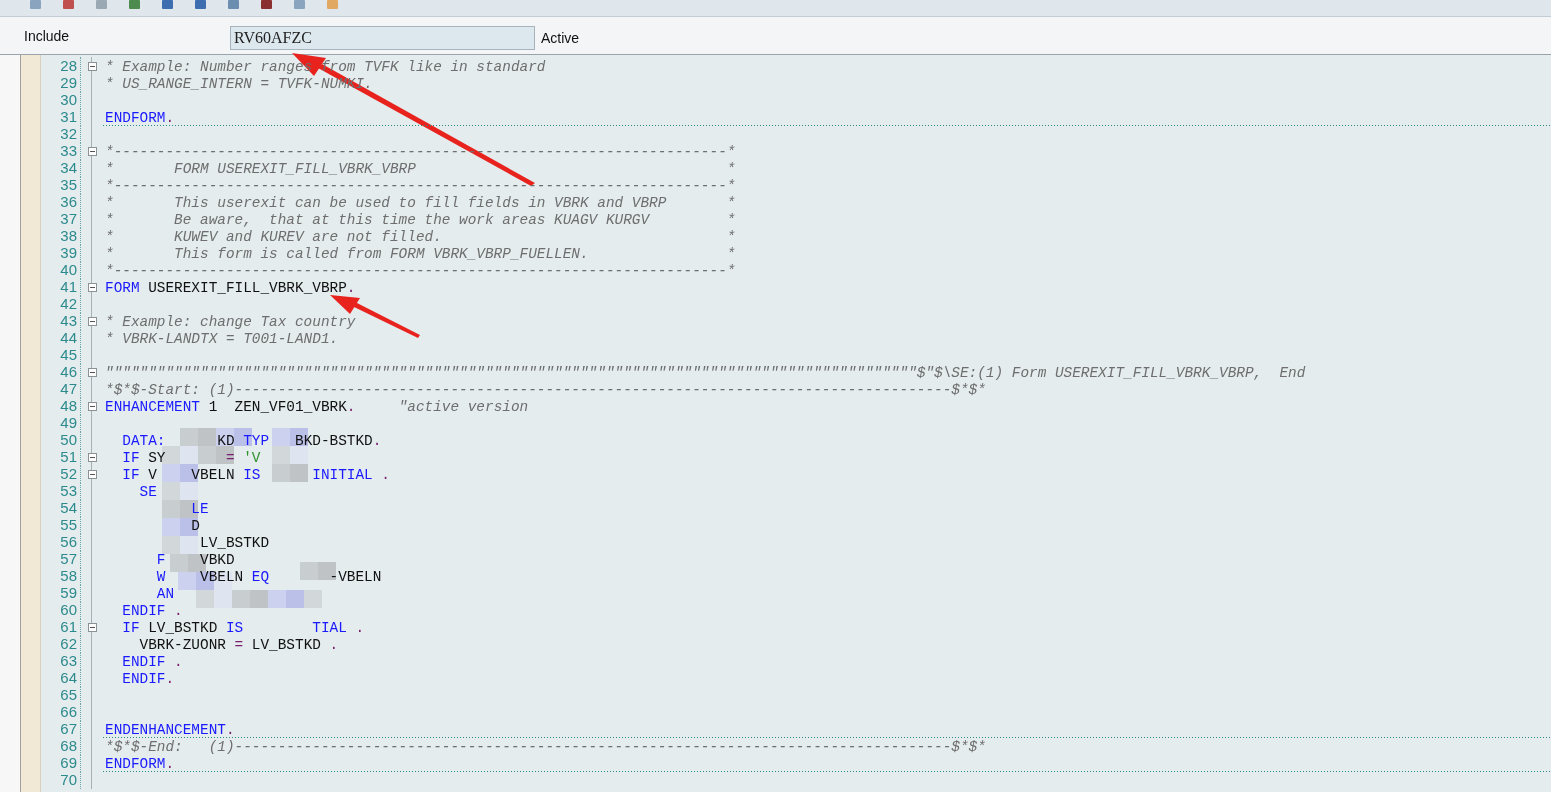 This screenshot has width=1551, height=792. Describe the element at coordinates (170, 730) in the screenshot. I see `code-line: ENDENHANCEMENT.` at that location.